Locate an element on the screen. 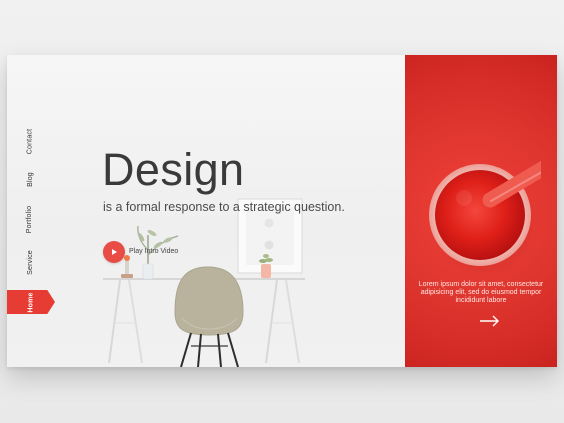 Image resolution: width=564 pixels, height=423 pixels. nav-item-blog-label: Blog is located at coordinates (30, 179).